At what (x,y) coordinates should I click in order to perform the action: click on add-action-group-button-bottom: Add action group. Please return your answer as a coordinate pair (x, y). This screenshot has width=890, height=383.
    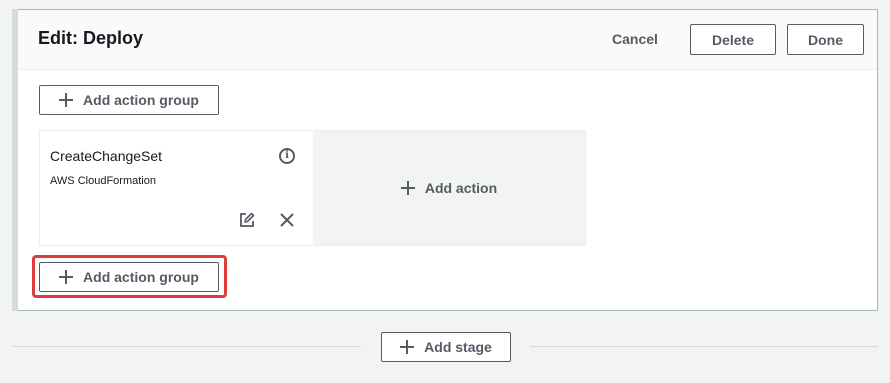
    Looking at the image, I should click on (129, 277).